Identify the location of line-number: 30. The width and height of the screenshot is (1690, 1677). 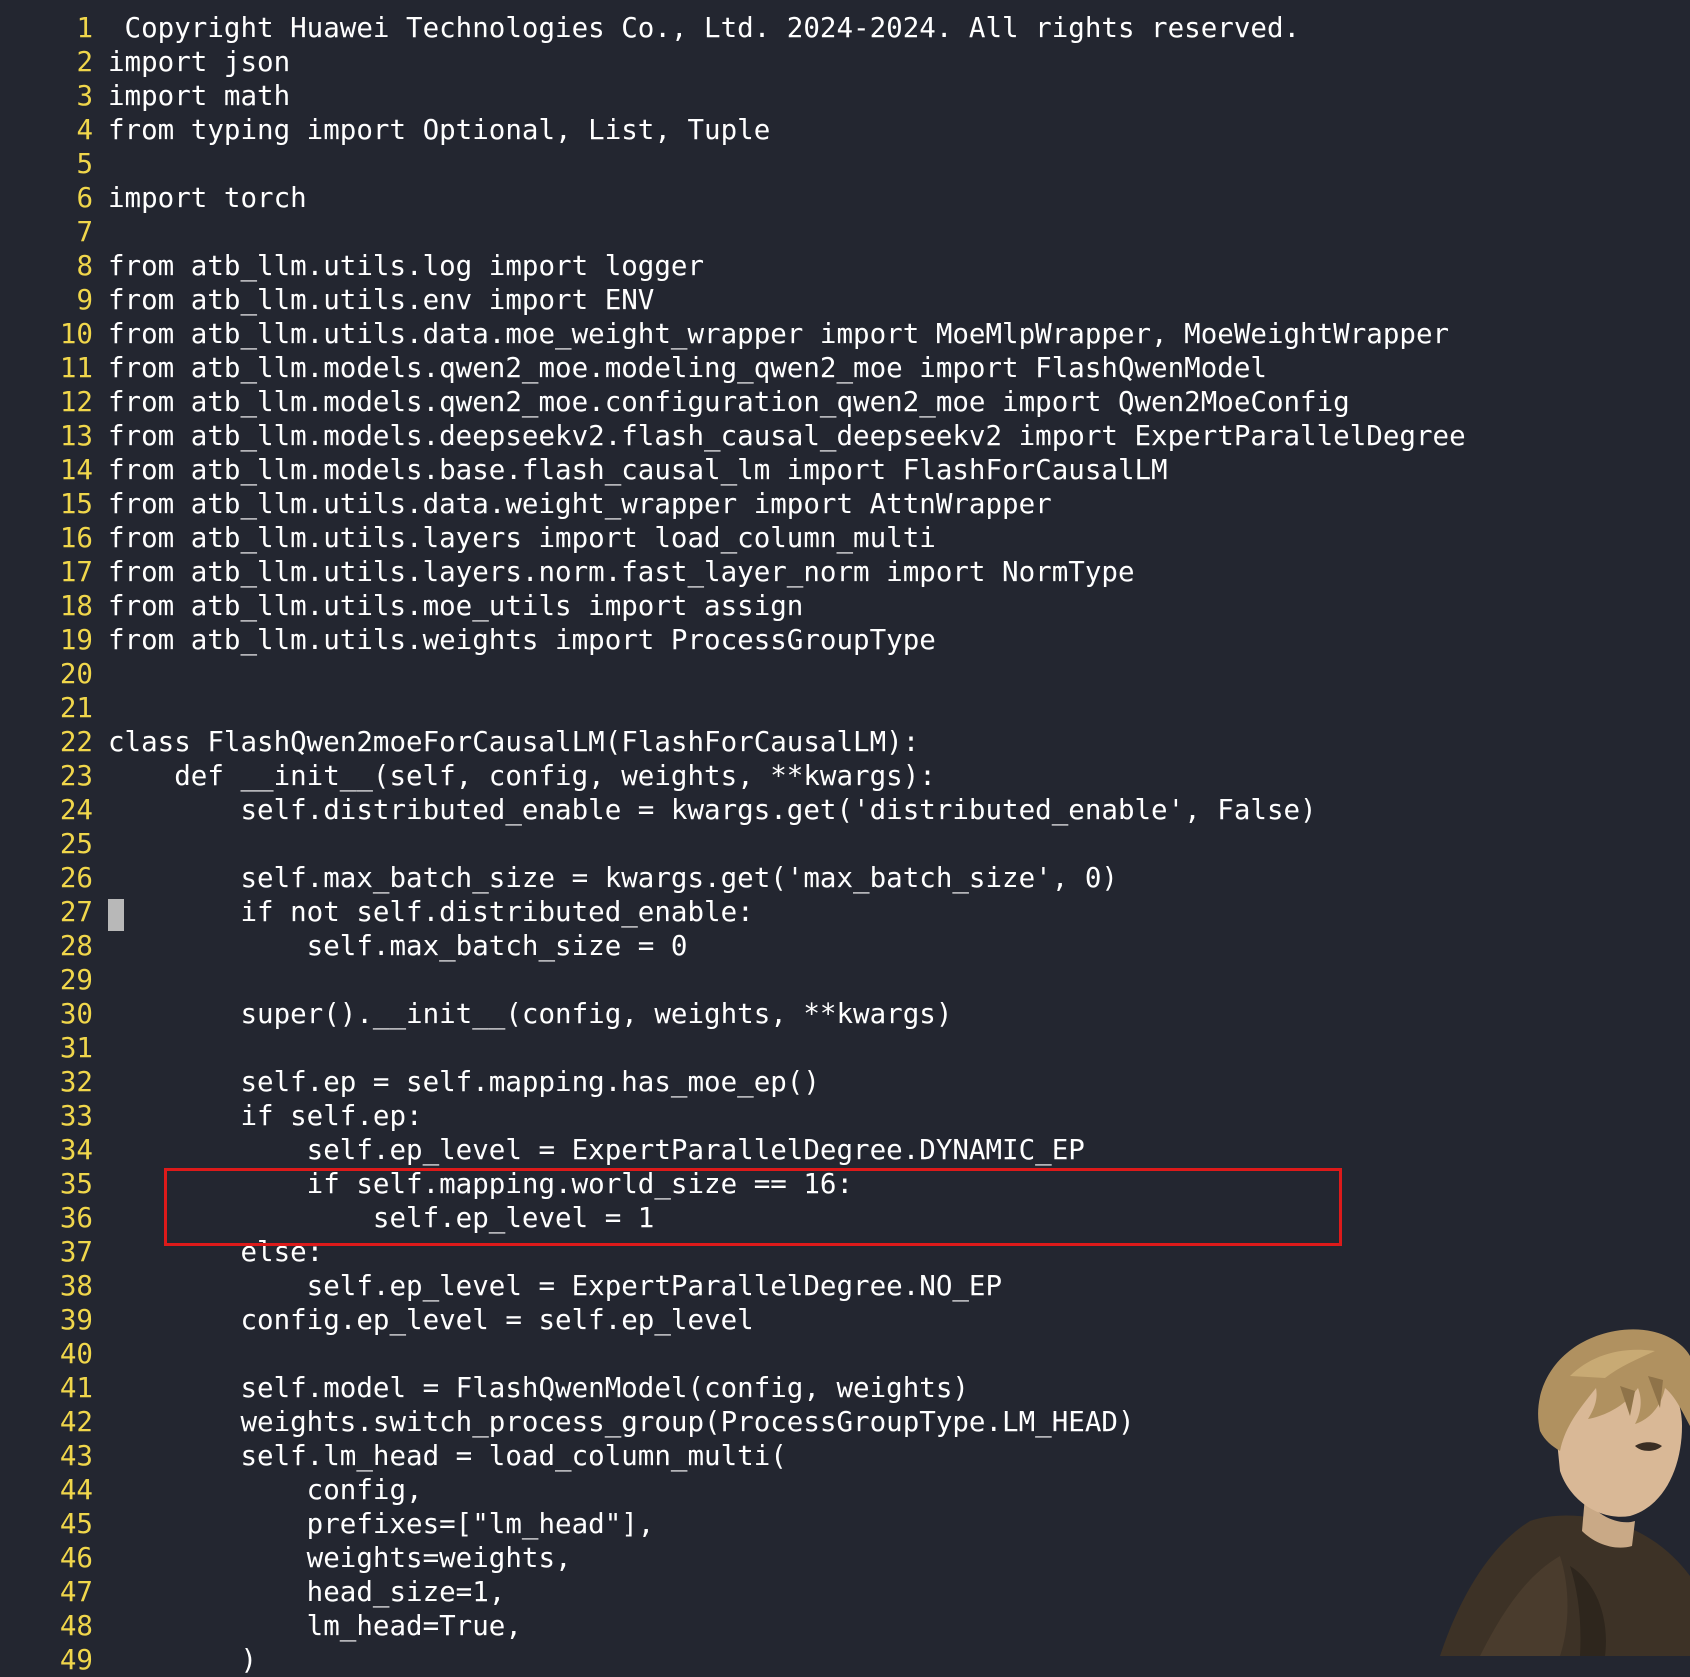
(76, 1014).